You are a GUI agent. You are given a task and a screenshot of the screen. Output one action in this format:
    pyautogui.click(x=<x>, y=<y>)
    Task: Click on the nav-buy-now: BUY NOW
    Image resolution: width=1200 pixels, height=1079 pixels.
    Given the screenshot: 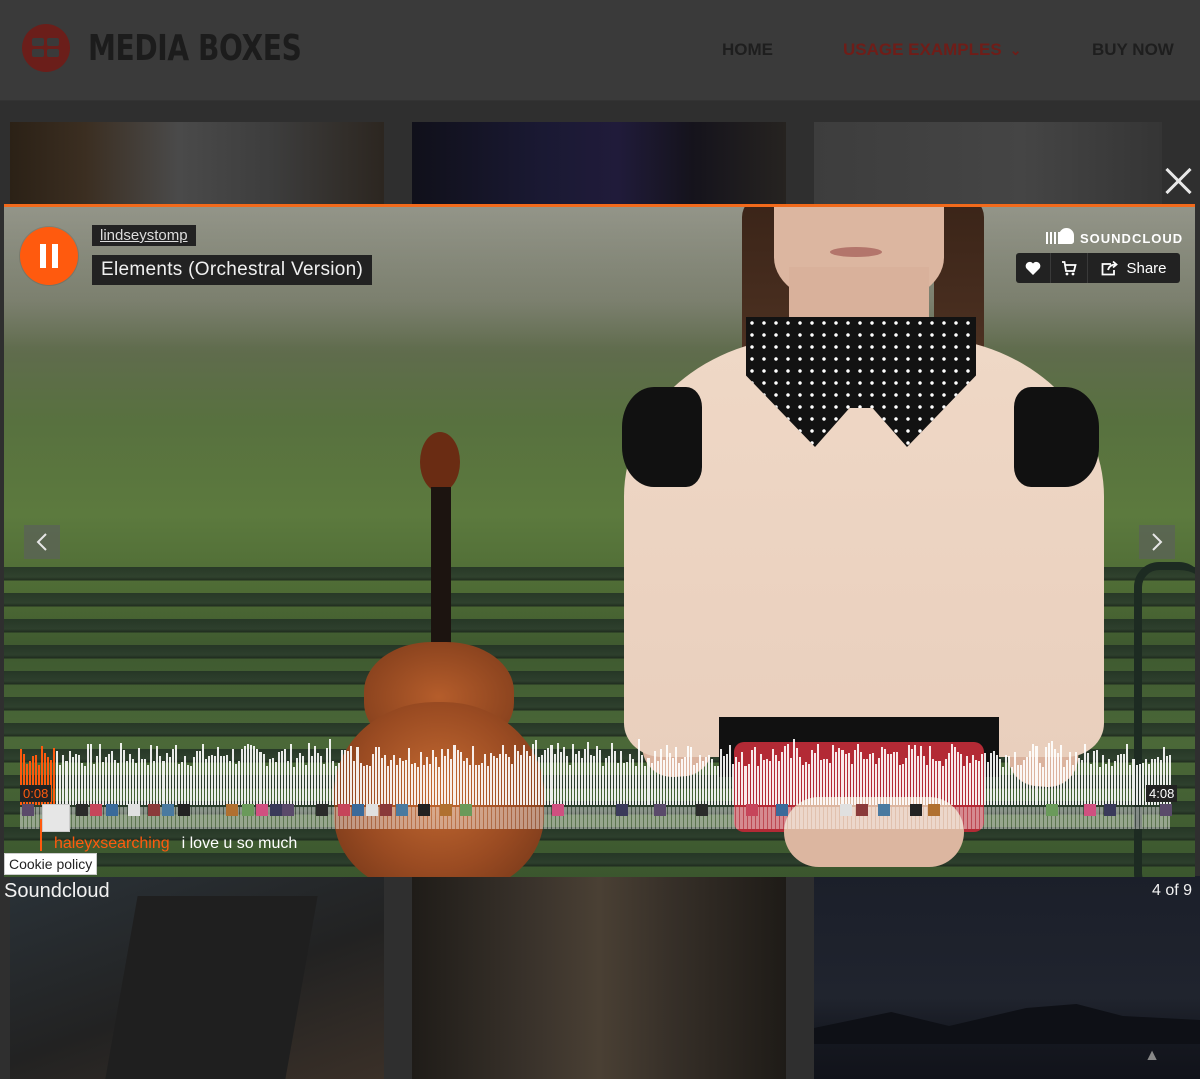 What is the action you would take?
    pyautogui.click(x=1133, y=50)
    